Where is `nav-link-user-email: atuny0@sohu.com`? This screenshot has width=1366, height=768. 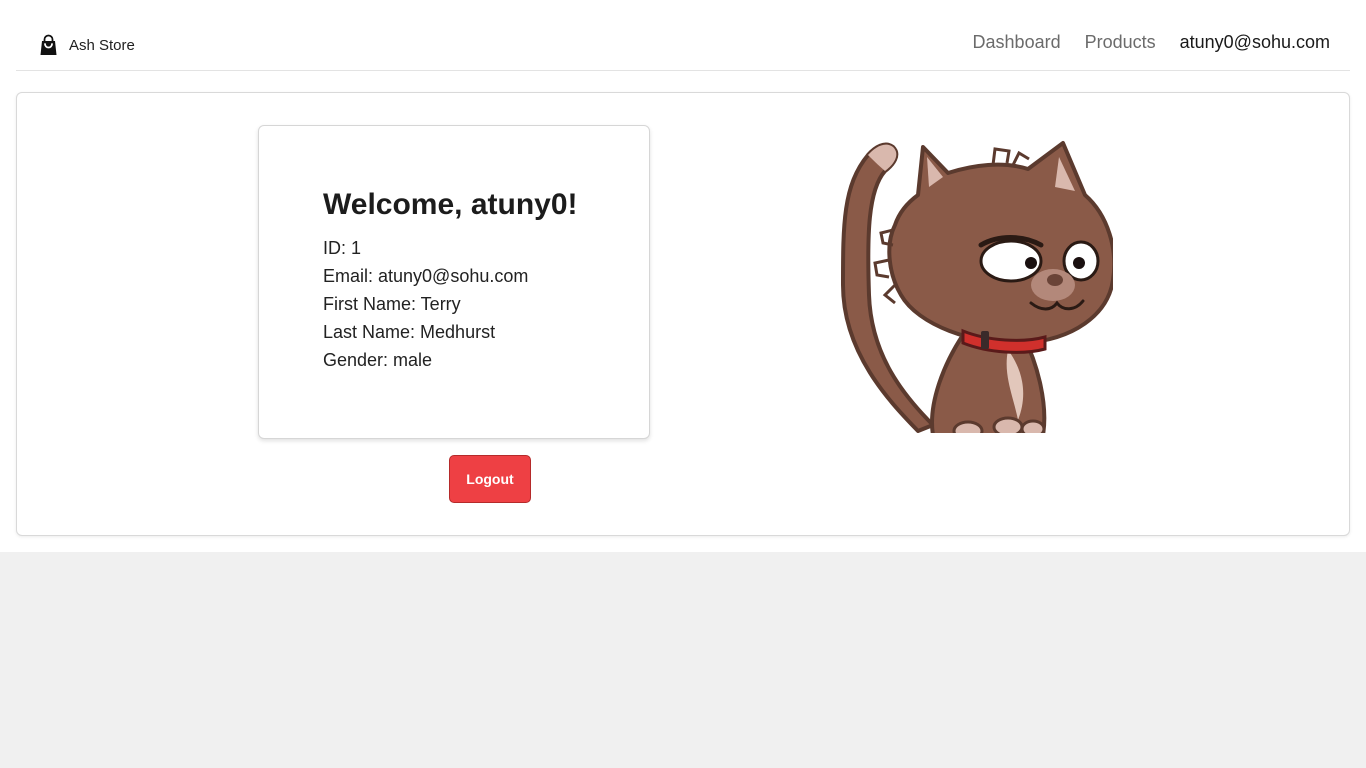 nav-link-user-email: atuny0@sohu.com is located at coordinates (1255, 42).